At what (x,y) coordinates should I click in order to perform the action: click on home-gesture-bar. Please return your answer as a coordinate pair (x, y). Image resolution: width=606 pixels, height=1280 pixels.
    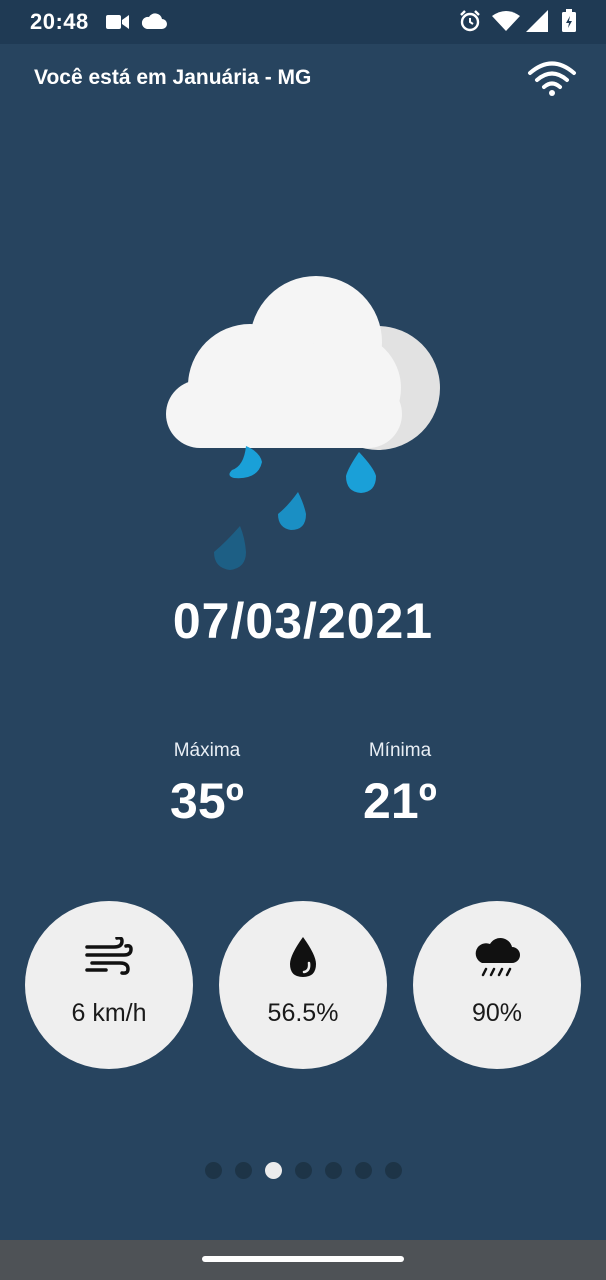
    Looking at the image, I should click on (303, 1259).